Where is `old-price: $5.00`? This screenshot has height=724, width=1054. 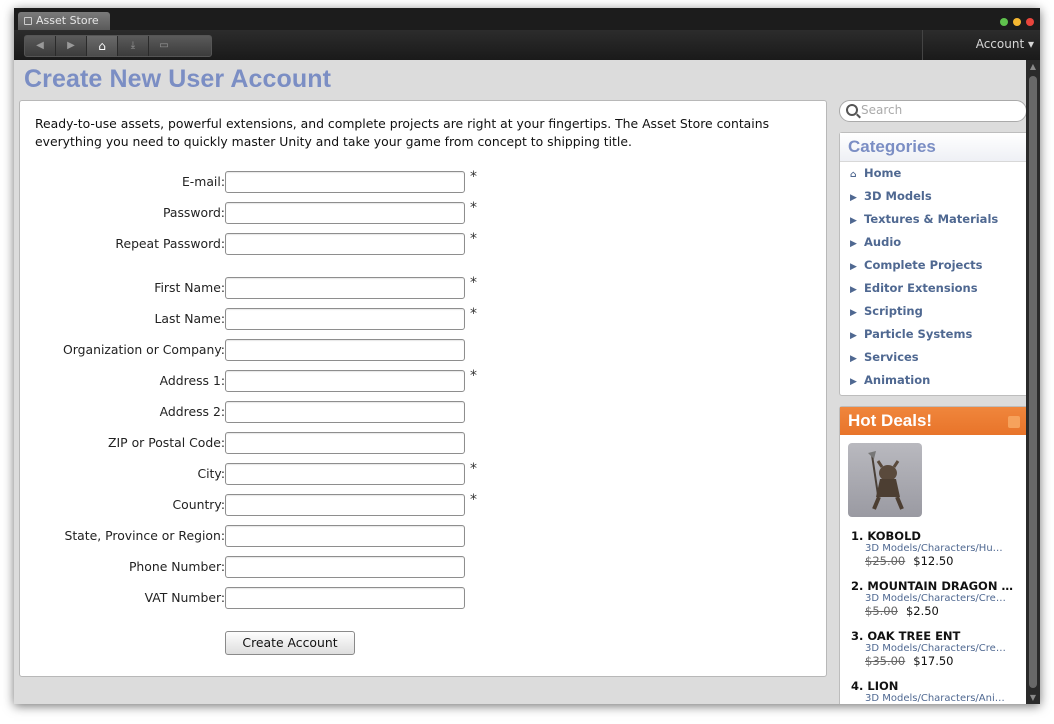
old-price: $5.00 is located at coordinates (881, 611).